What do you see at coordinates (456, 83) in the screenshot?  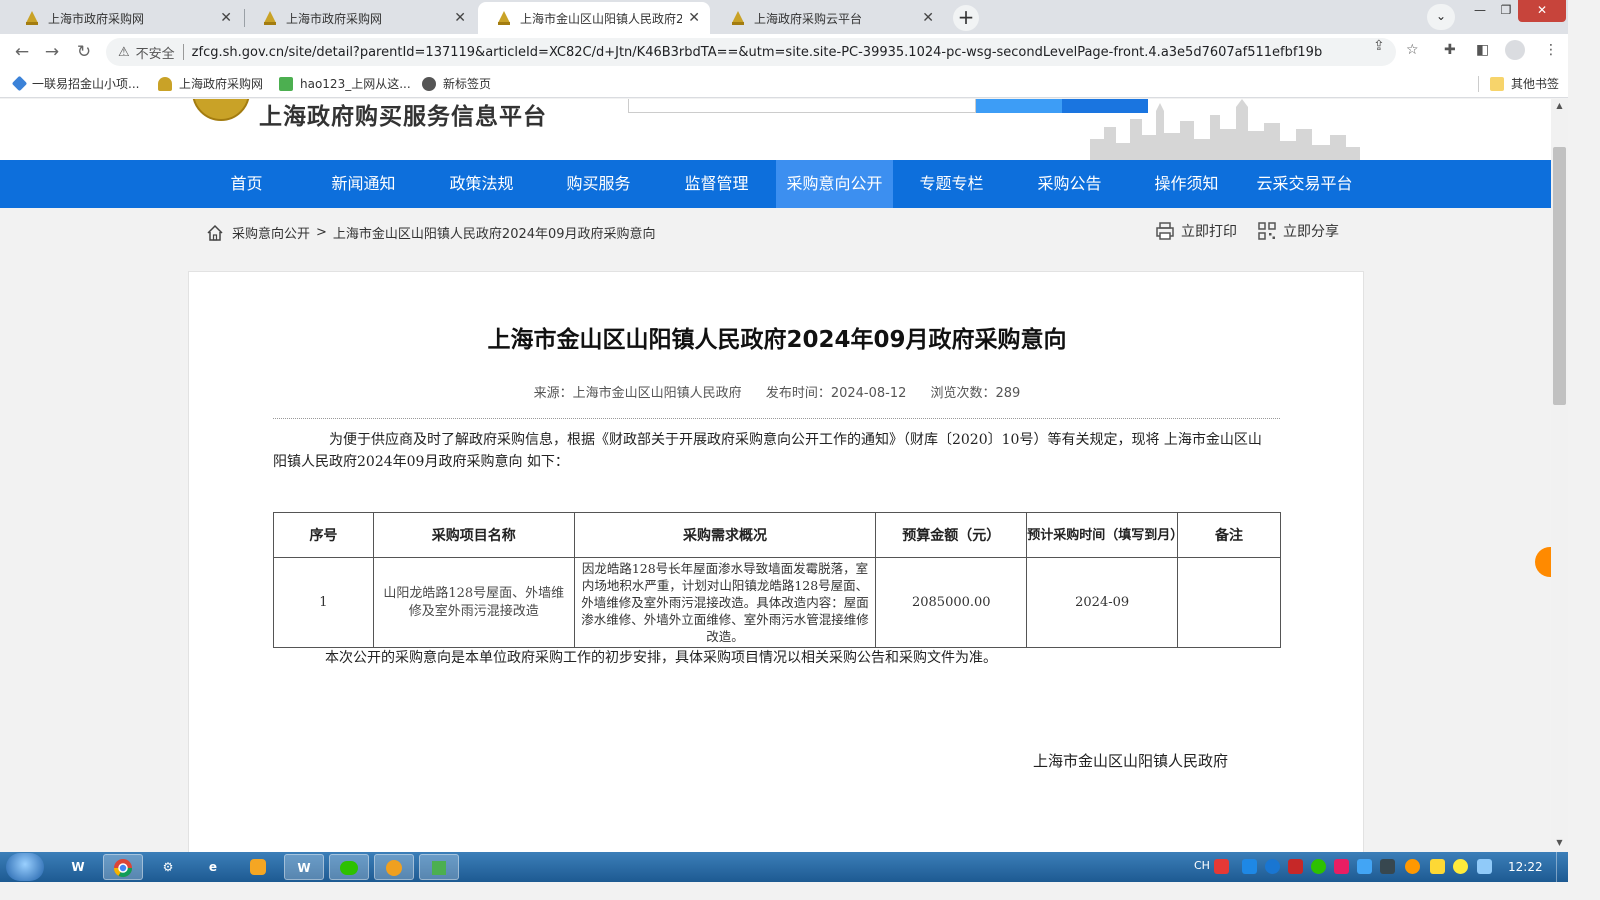 I see `bookmark-item: 新标签页` at bounding box center [456, 83].